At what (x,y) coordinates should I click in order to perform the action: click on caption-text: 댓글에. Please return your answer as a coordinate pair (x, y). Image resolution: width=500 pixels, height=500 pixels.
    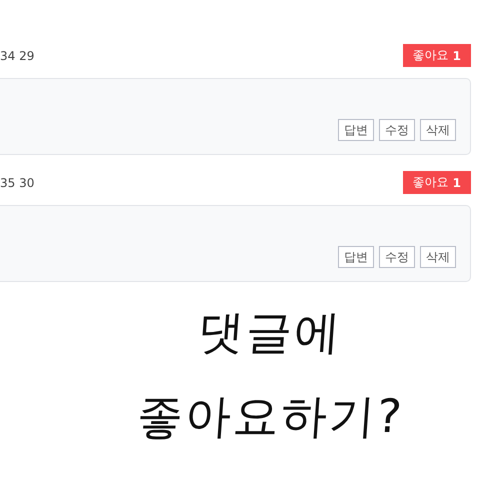
    Looking at the image, I should click on (270, 332).